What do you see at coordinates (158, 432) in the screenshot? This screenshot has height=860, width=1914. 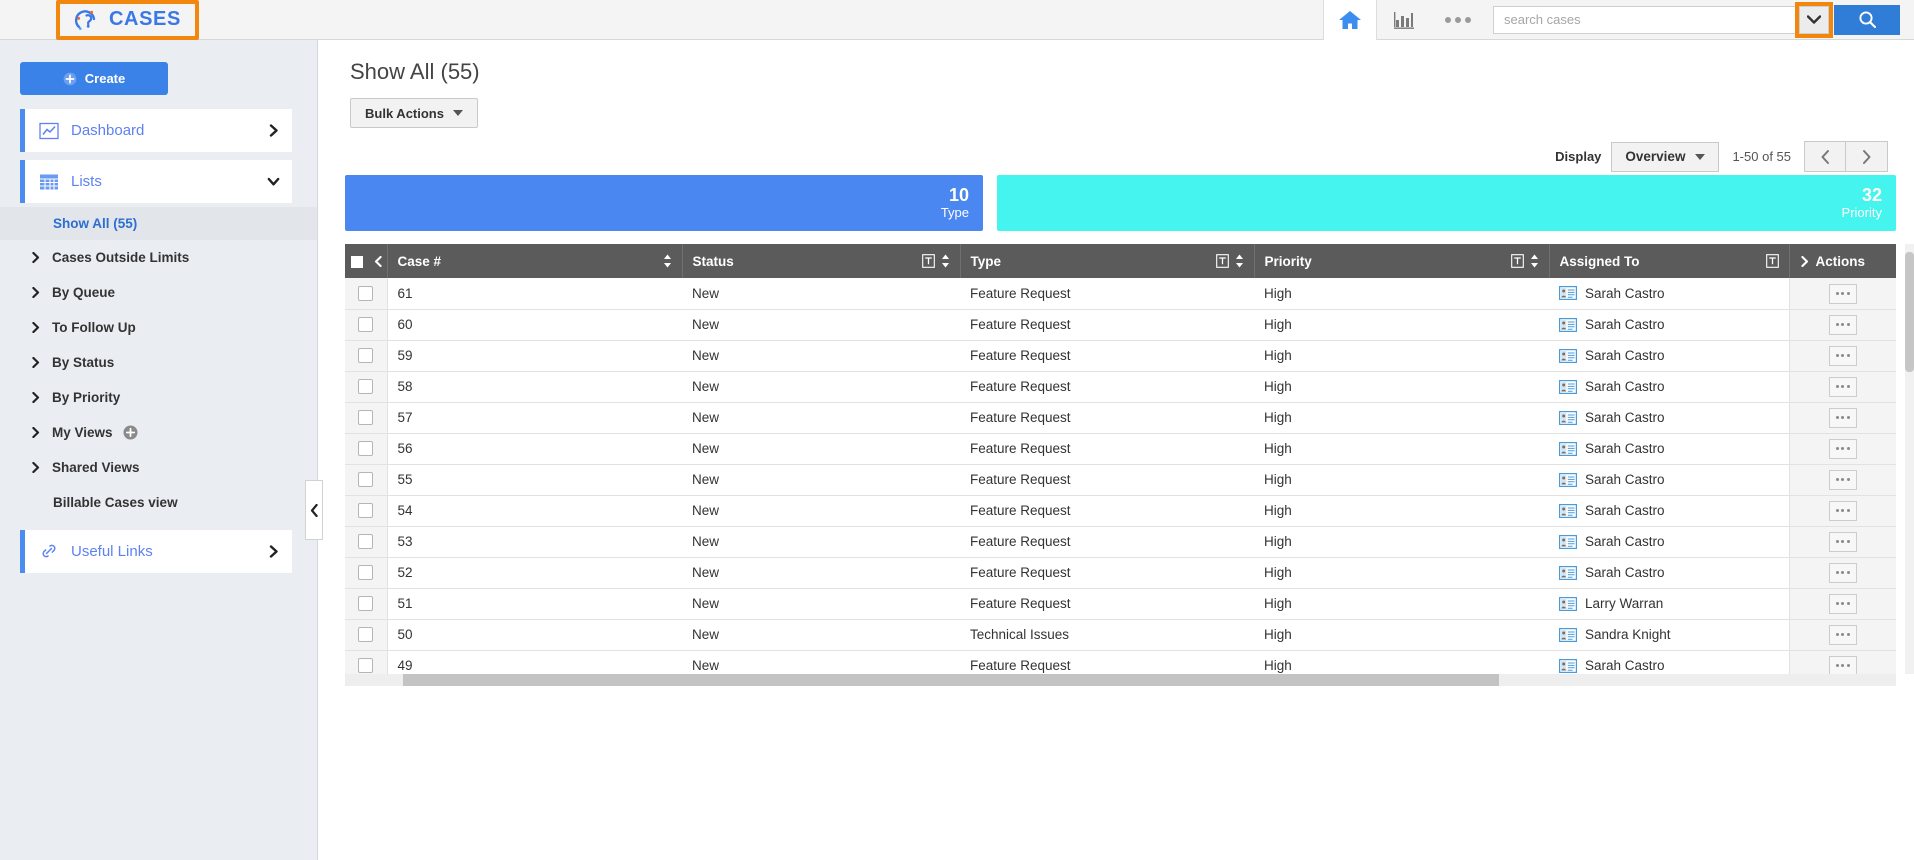 I see `sidebar-item-my-views: My Views` at bounding box center [158, 432].